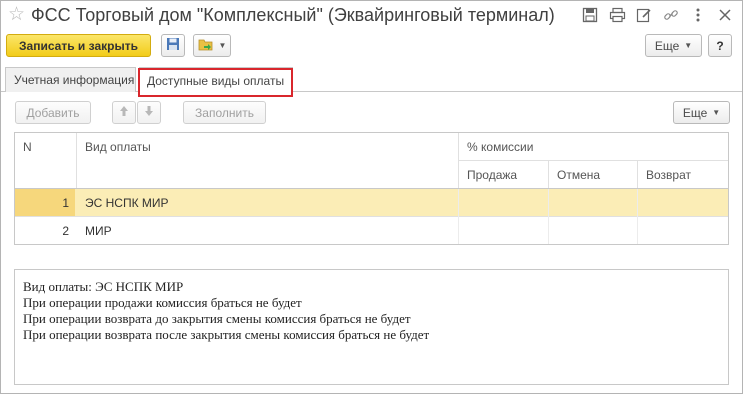  What do you see at coordinates (45, 230) in the screenshot?
I see `row-number: 2` at bounding box center [45, 230].